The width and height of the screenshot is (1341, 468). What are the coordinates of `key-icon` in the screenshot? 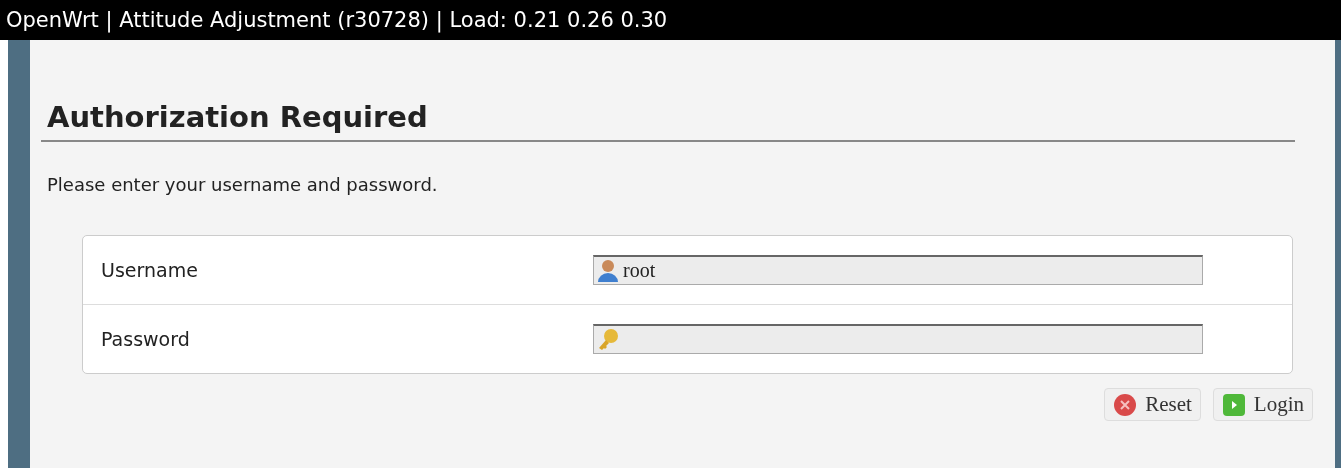 It's located at (608, 339).